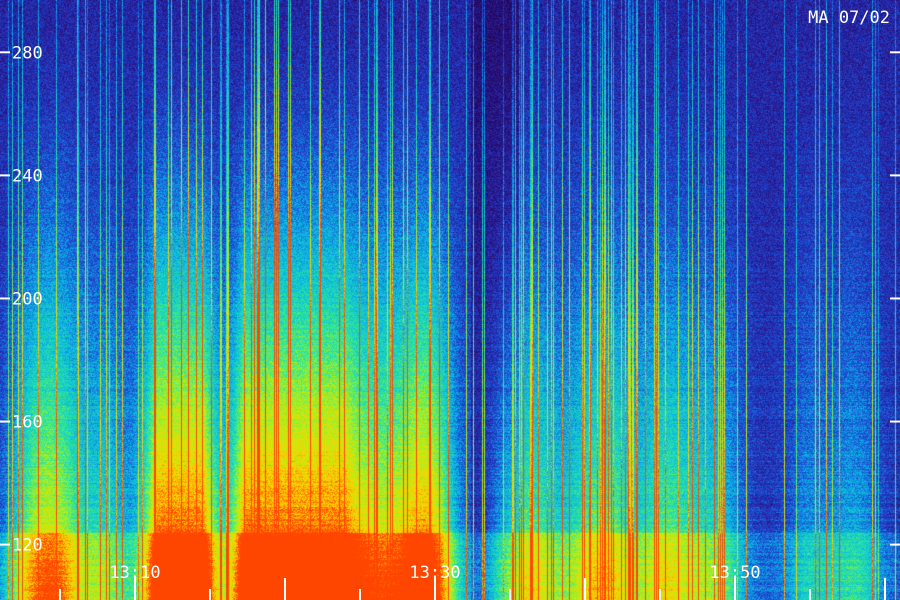  I want to click on y-tick-label: 120, so click(27, 546).